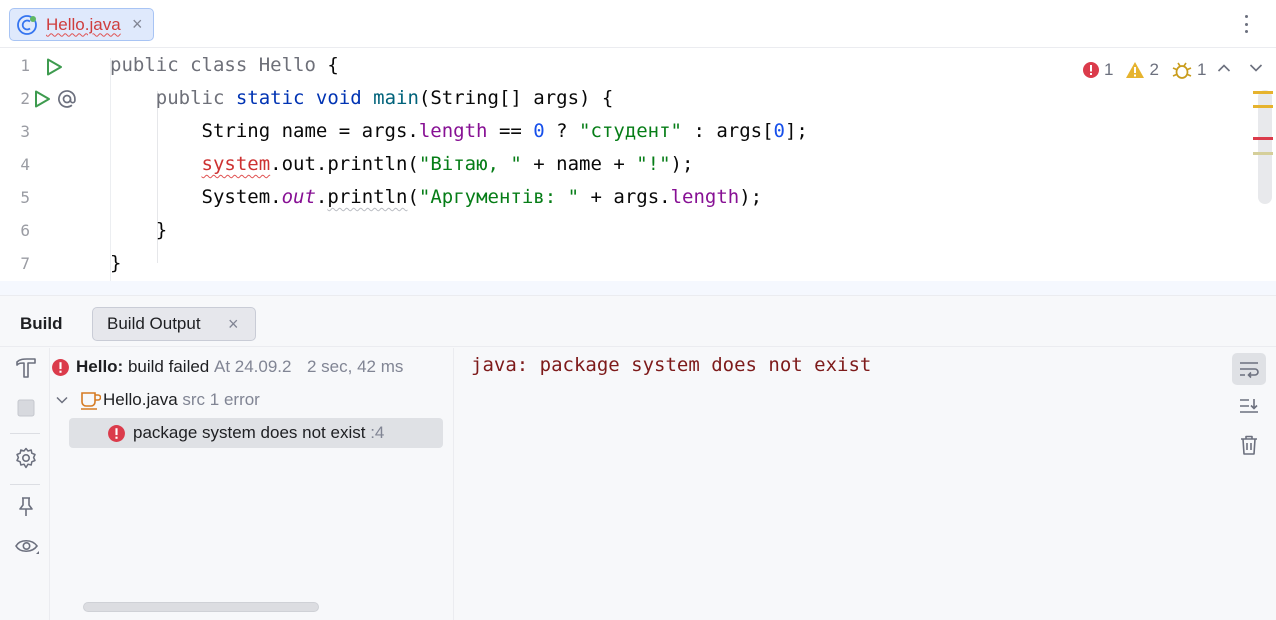  I want to click on editor-tab-hello-java: Hello.java ×, so click(81, 24).